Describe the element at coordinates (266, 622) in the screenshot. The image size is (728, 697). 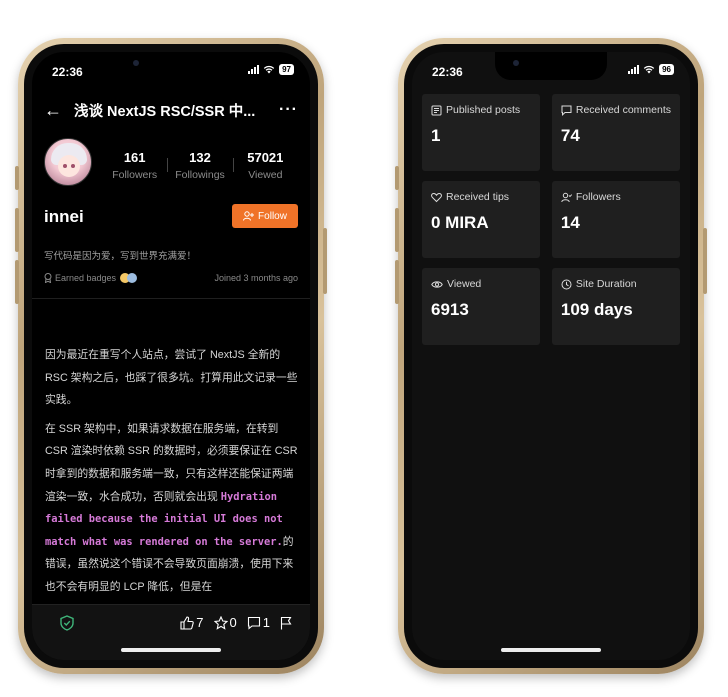
I see `comment-count: 1` at that location.